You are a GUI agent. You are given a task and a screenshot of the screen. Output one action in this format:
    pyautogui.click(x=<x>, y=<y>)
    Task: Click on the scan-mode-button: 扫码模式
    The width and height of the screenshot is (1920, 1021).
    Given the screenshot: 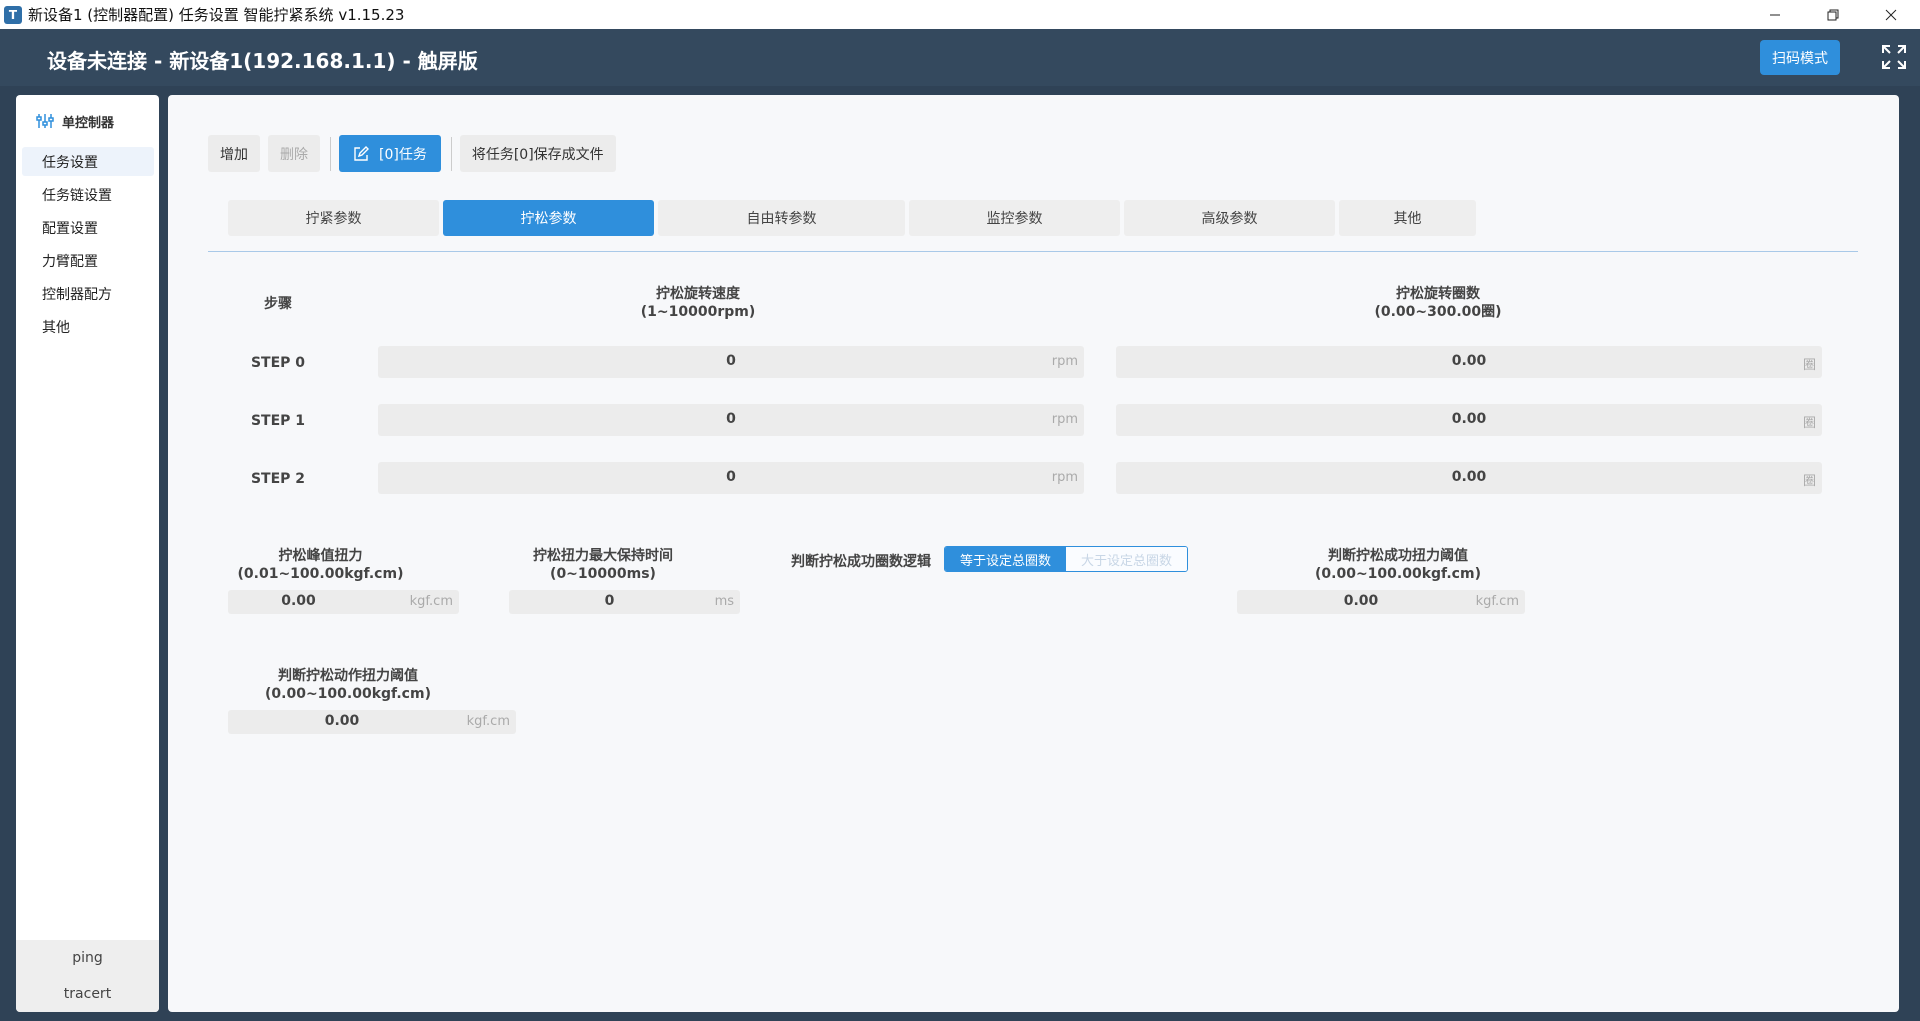 What is the action you would take?
    pyautogui.click(x=1800, y=57)
    